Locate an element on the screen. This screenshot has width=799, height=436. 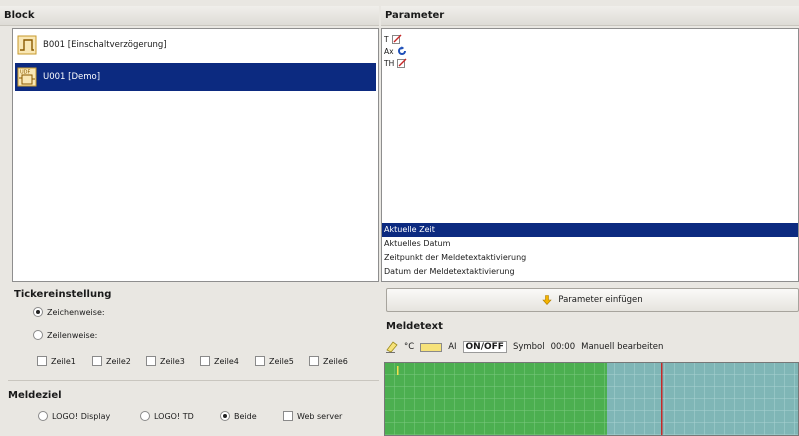
list-item-aktuelles-datum: Aktuelles Datum is located at coordinates (590, 244).